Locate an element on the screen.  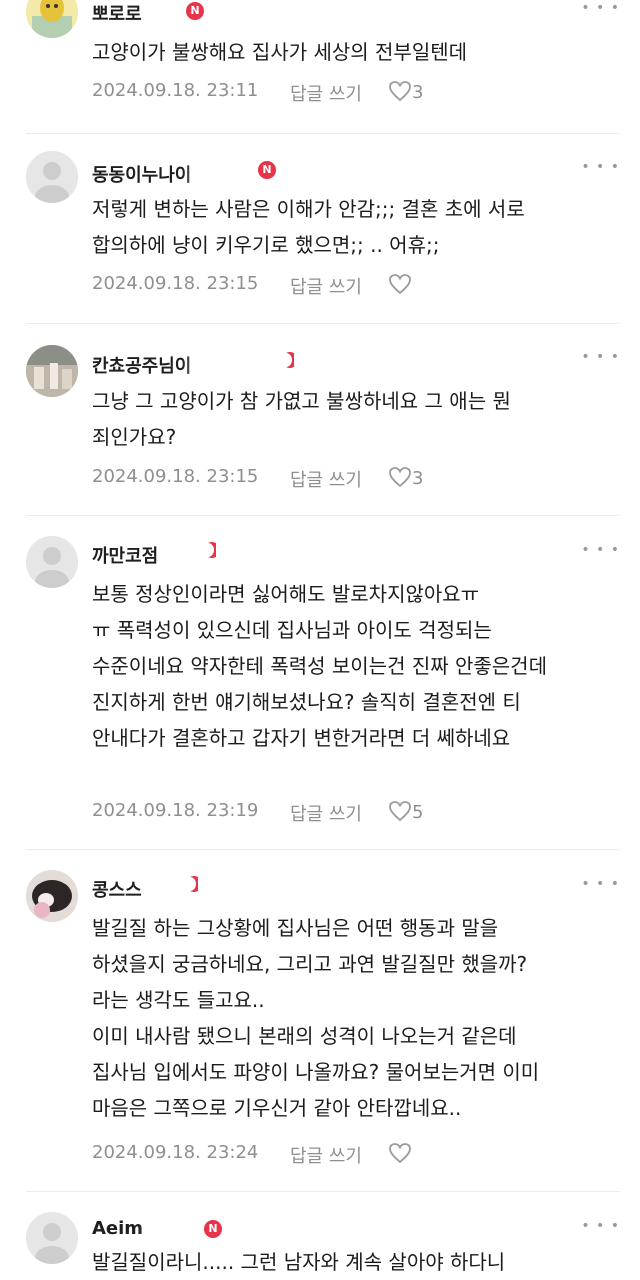
like-button: 5 is located at coordinates (405, 811).